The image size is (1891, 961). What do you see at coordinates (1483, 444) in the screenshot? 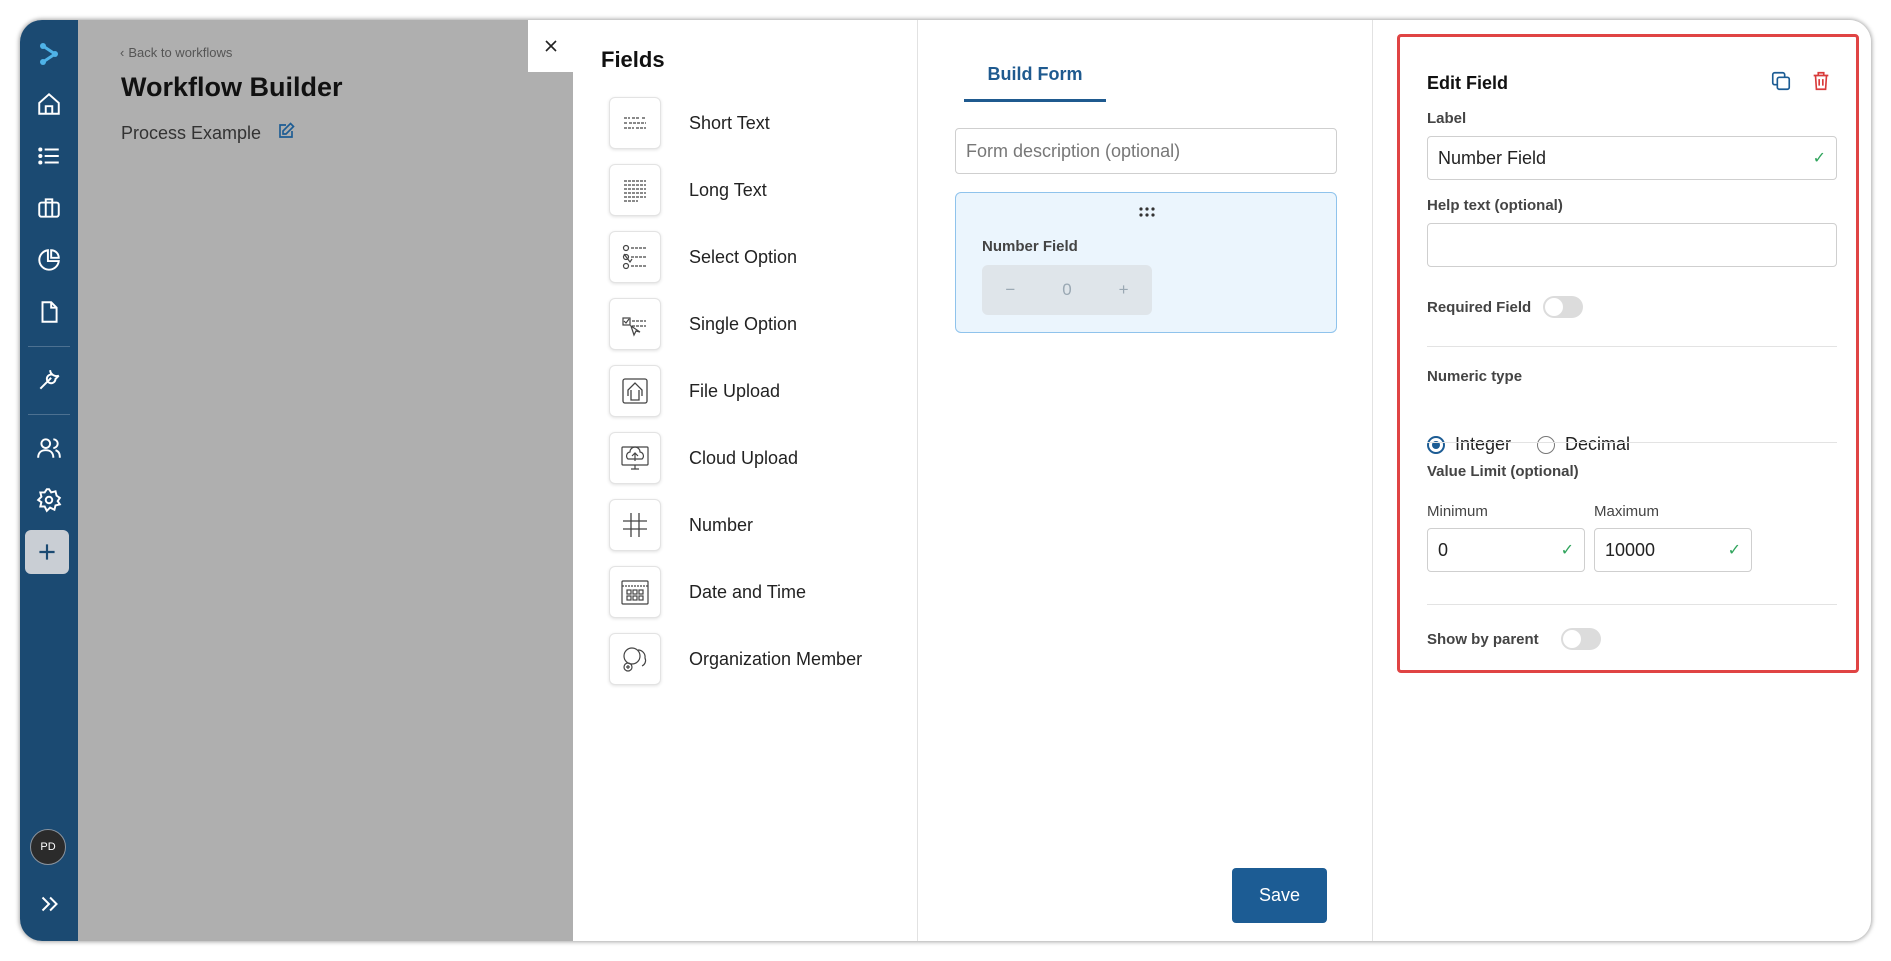
I see `integer-label: Integer` at bounding box center [1483, 444].